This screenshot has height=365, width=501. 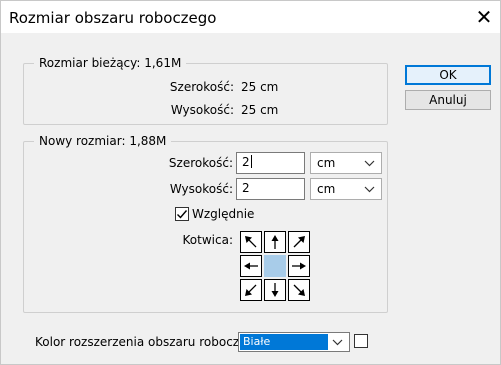 I want to click on current-width-label: Szerokość:, so click(x=201, y=87).